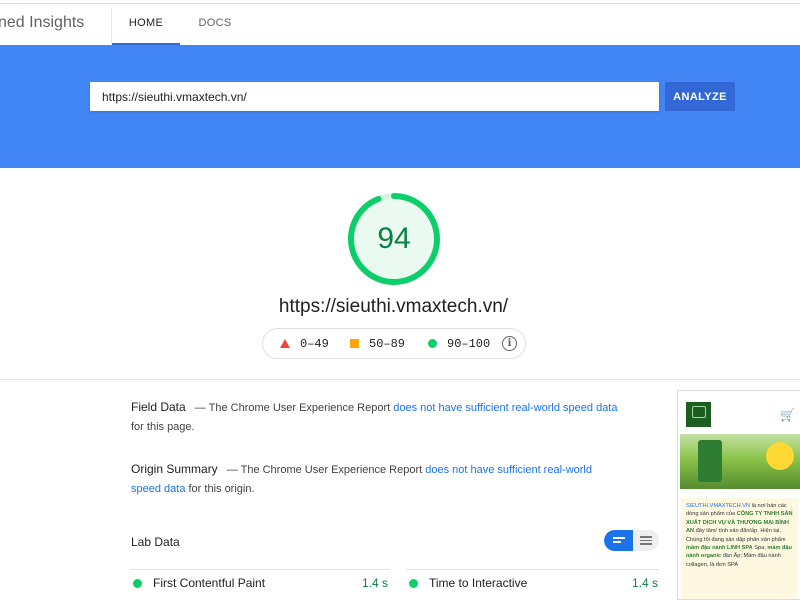 The height and width of the screenshot is (600, 800). What do you see at coordinates (710, 461) in the screenshot?
I see `product-pack-image` at bounding box center [710, 461].